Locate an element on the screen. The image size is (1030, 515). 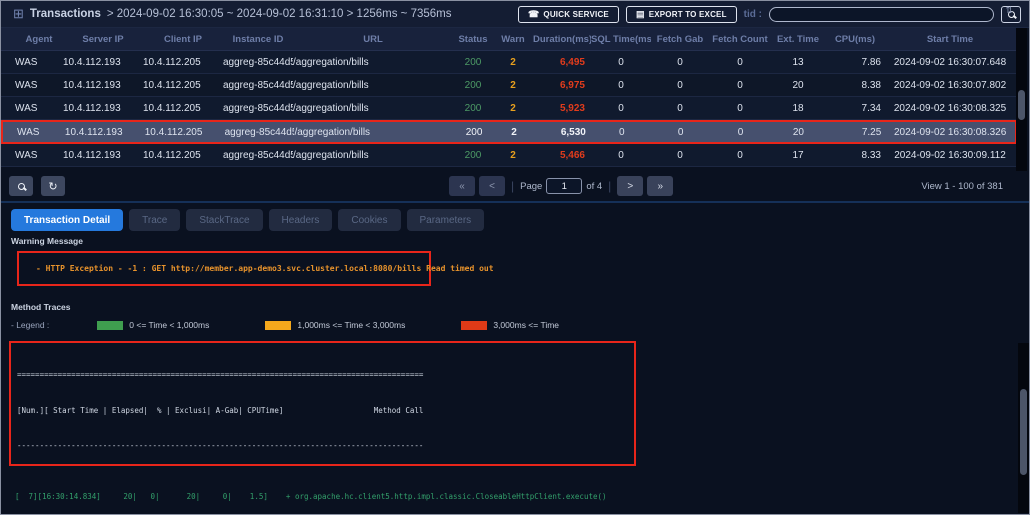
next-page-button: > is located at coordinates (630, 186).